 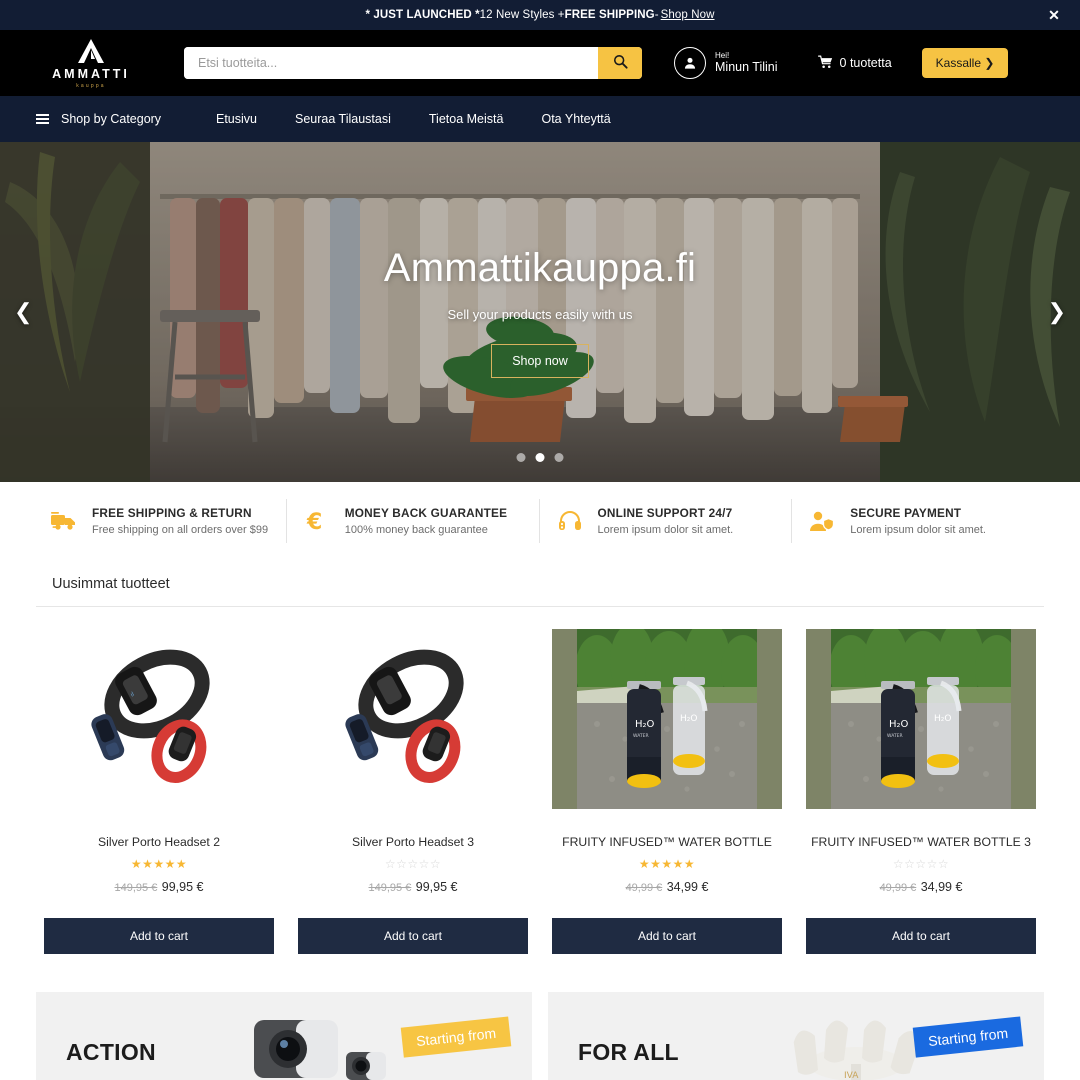 What do you see at coordinates (575, 119) in the screenshot?
I see `nav-link-ota-yhteytta: Ota Yhteyttä` at bounding box center [575, 119].